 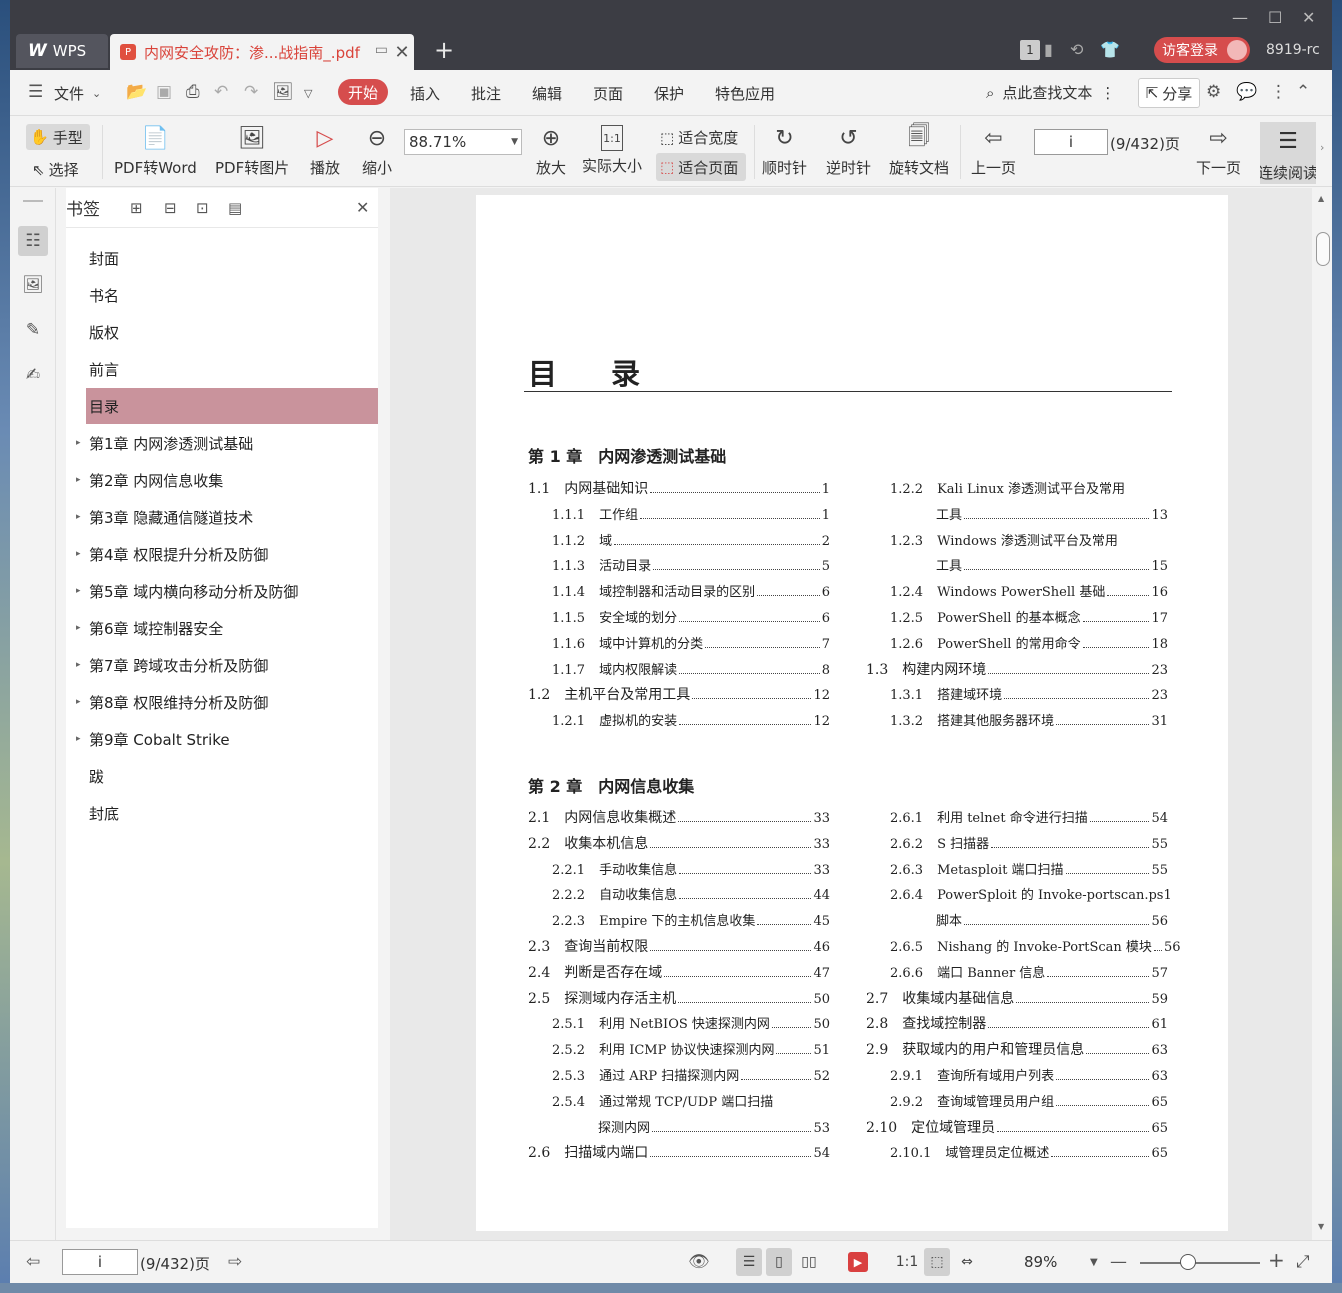 I want to click on toc-entry: 2.6.3 Metasploit 端口扫描 55, so click(x=1029, y=868).